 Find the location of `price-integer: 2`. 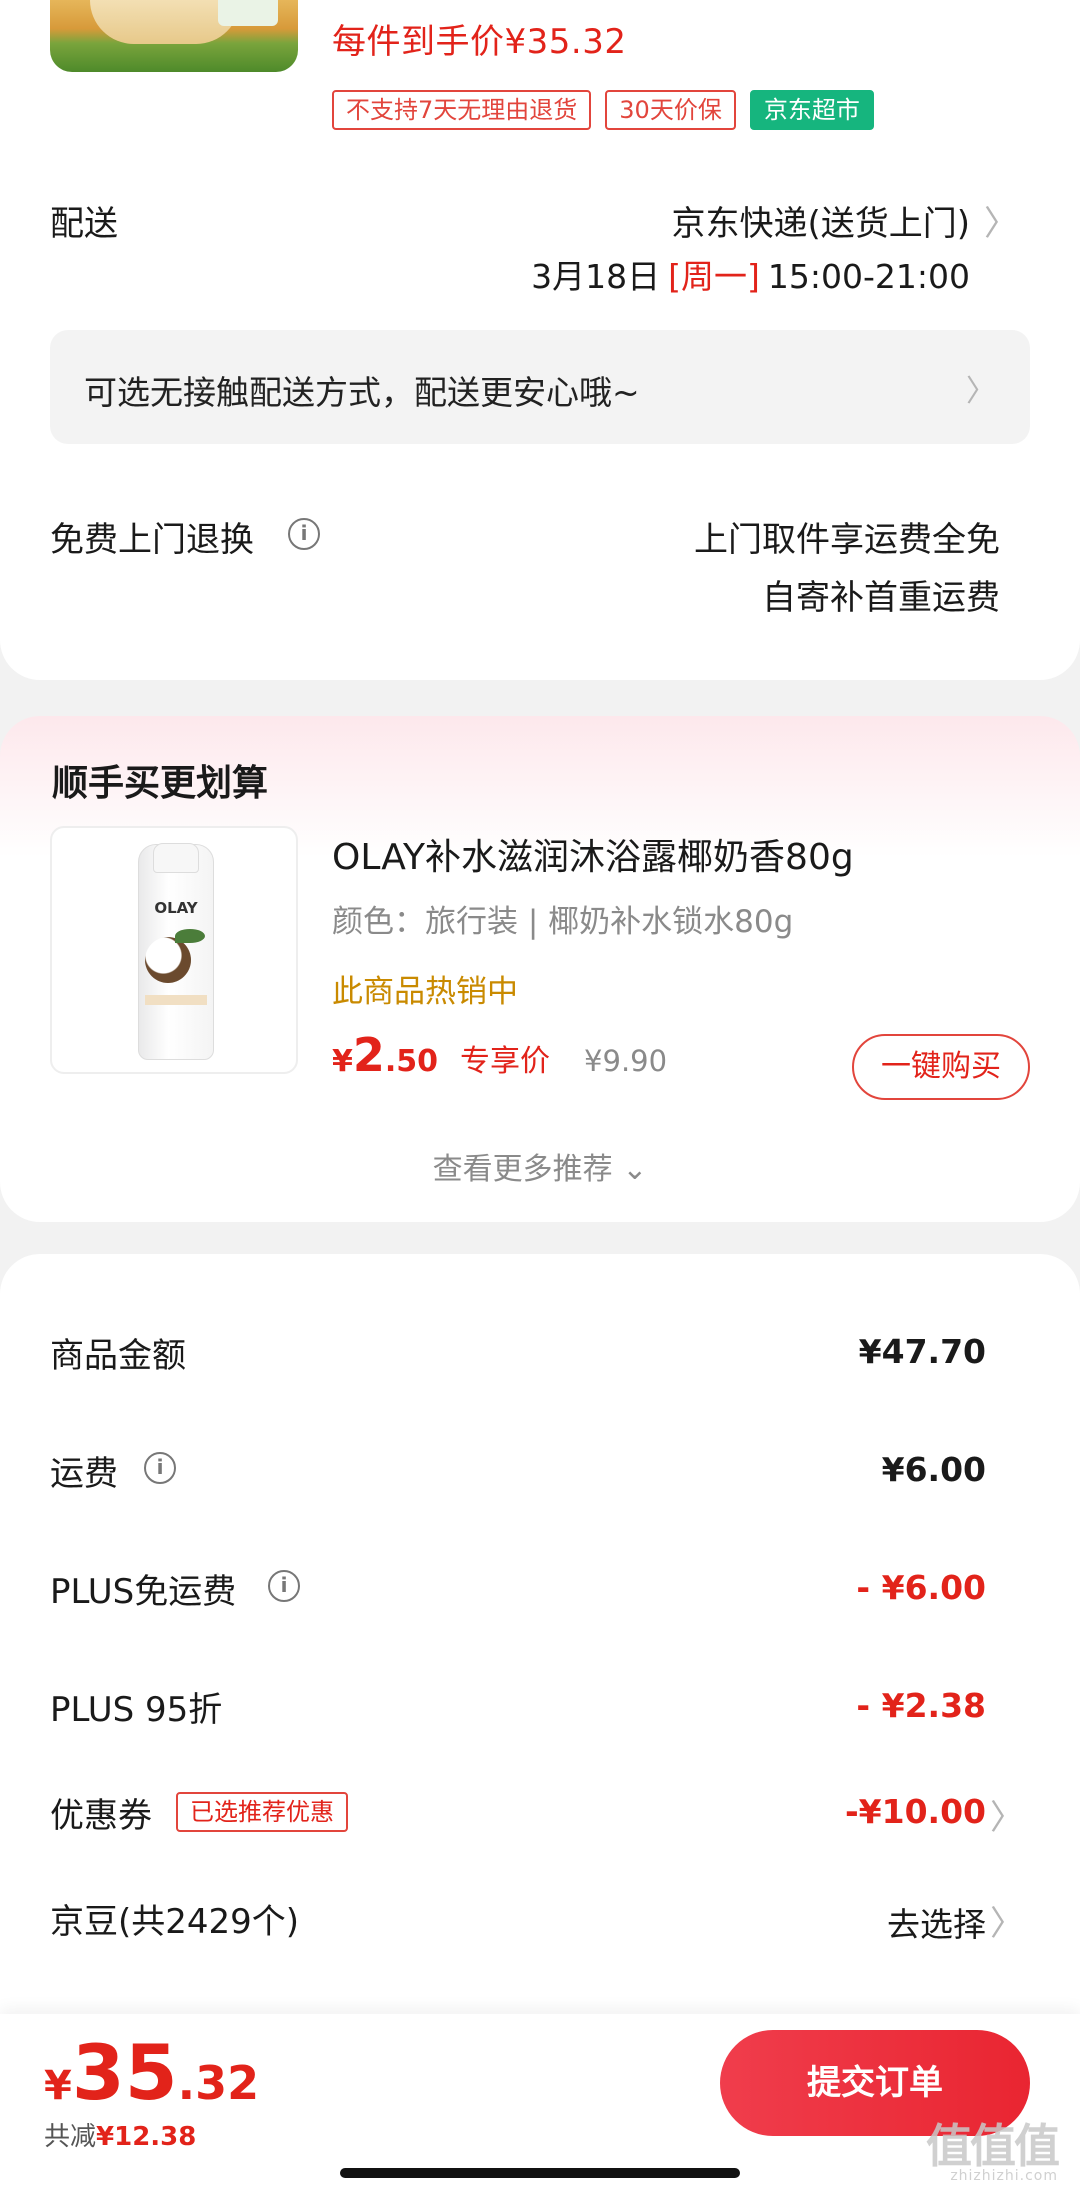

price-integer: 2 is located at coordinates (368, 1055).